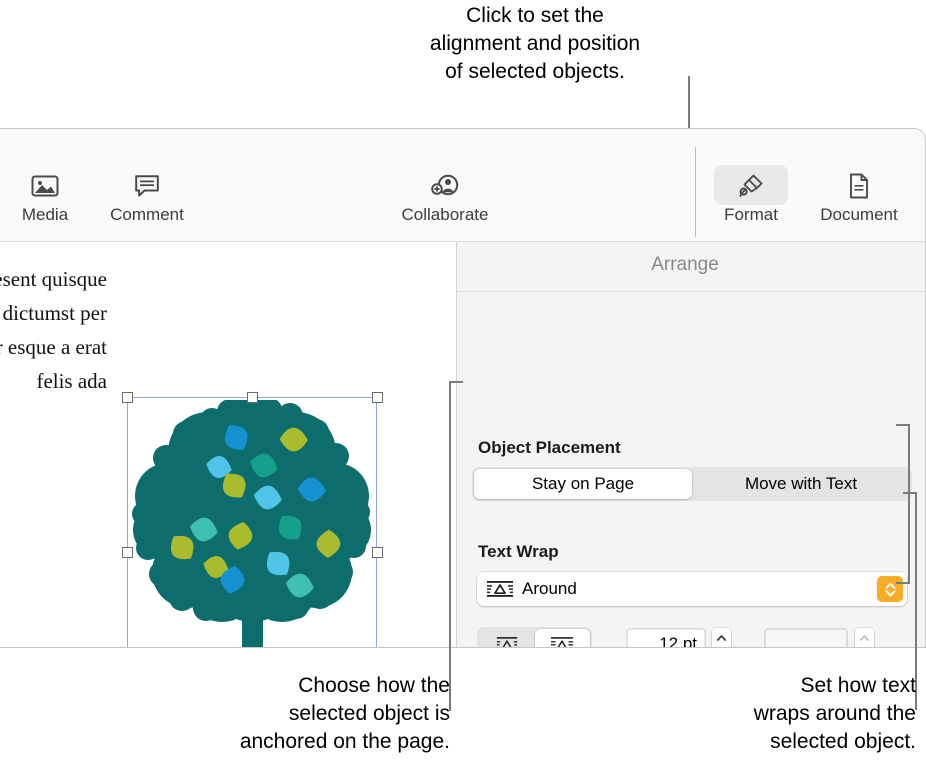 The image size is (926, 780). I want to click on object-placement-segmented-control: Stay on Page Move with Text, so click(692, 484).